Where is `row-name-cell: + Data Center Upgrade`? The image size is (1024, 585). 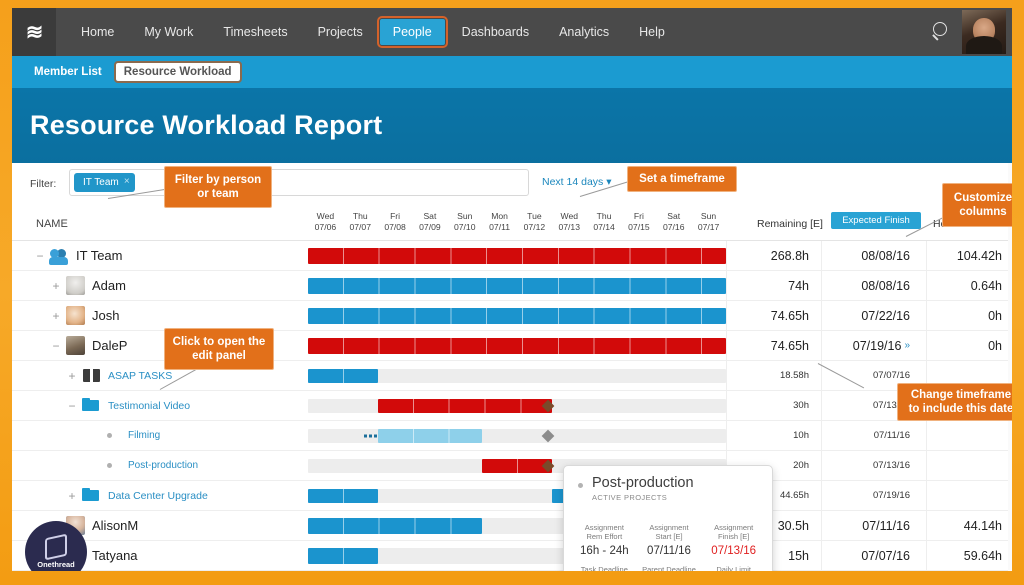 row-name-cell: + Data Center Upgrade is located at coordinates (137, 495).